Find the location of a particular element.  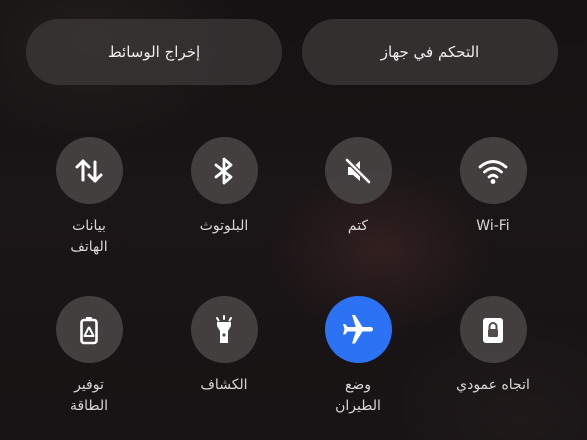

flashlight-label: الكشاف is located at coordinates (224, 385).